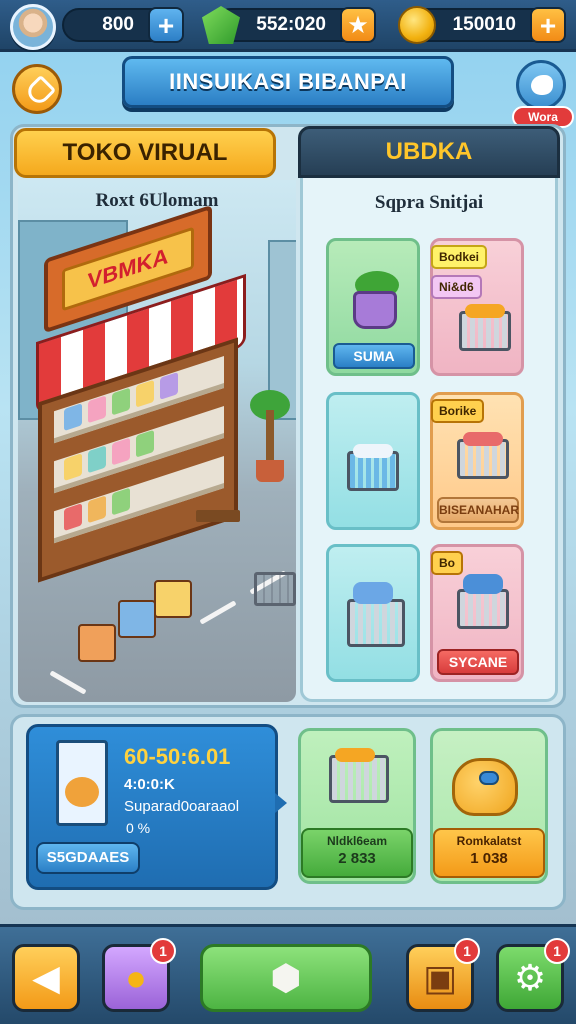 The height and width of the screenshot is (1024, 576). I want to click on resource-counter-2: 552:020 ★, so click(289, 25).